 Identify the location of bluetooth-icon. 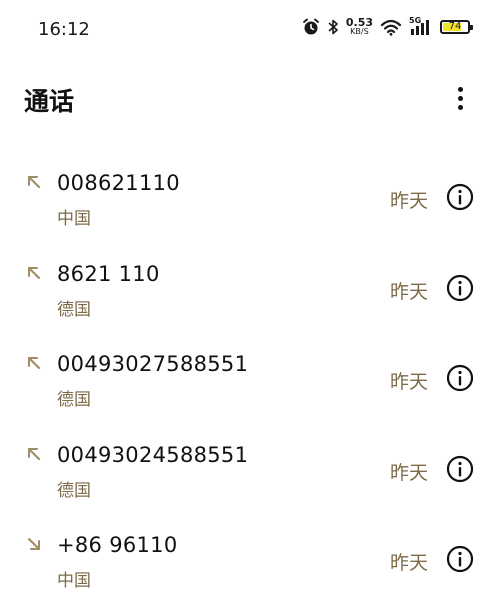
(333, 27).